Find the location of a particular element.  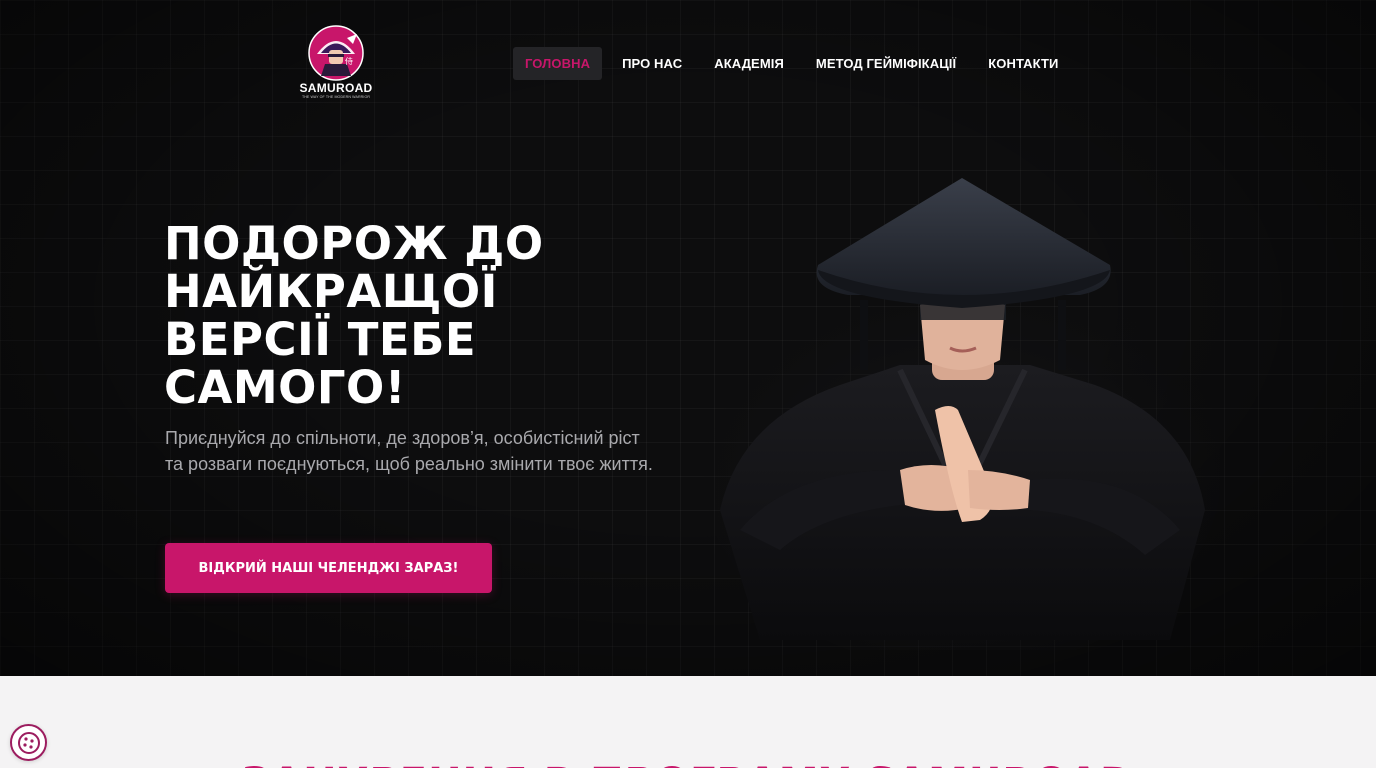

cookie-settings-button is located at coordinates (28, 742).